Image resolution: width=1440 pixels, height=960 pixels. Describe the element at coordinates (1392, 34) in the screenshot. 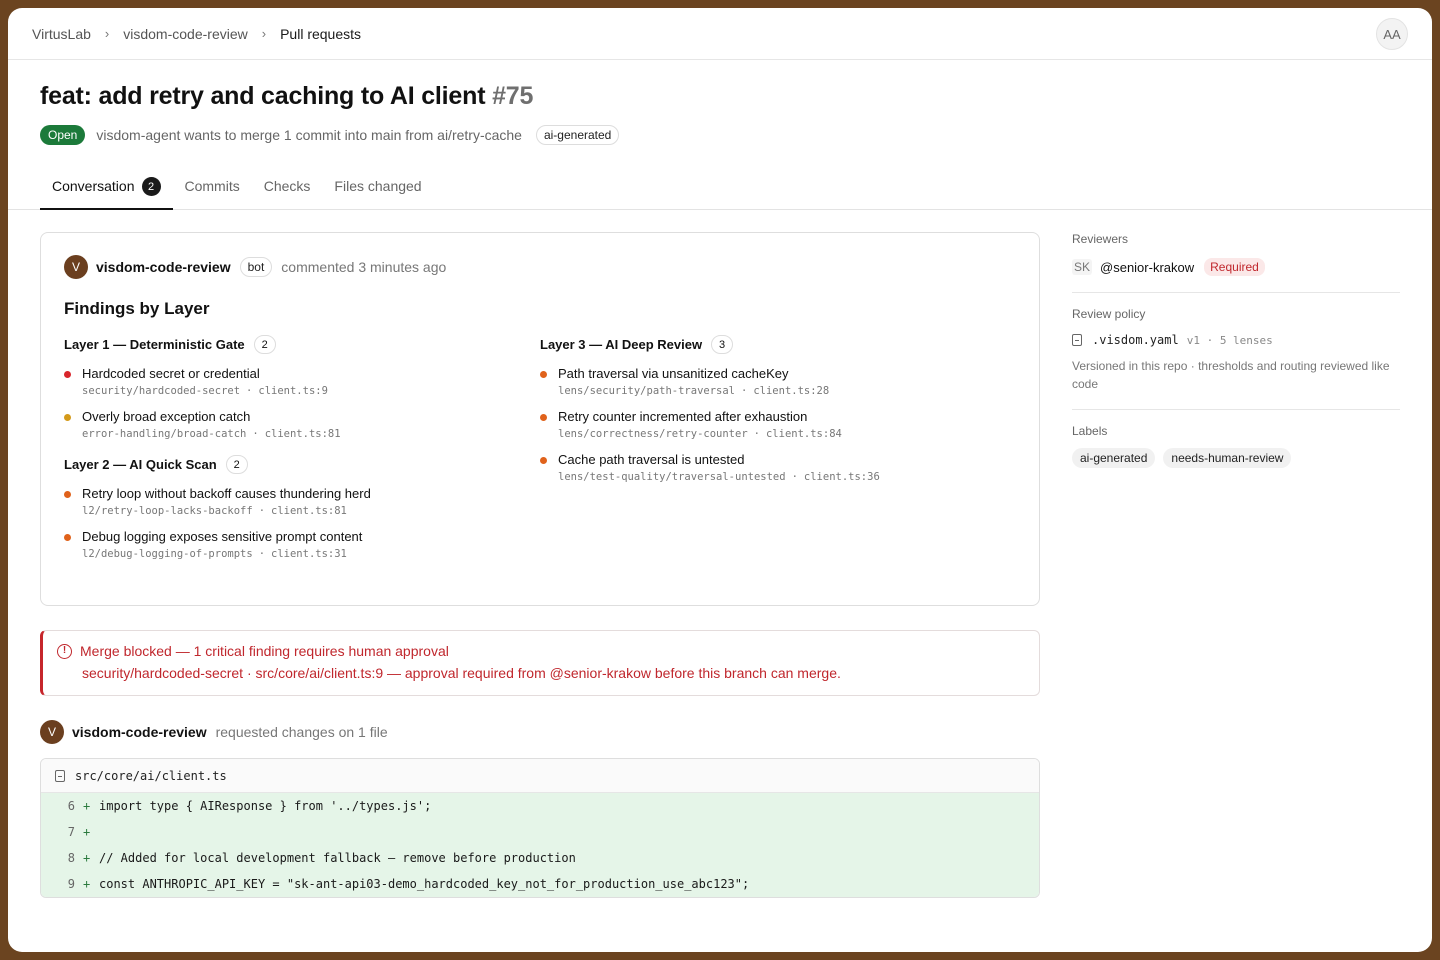

I see `user-avatar: AA` at that location.